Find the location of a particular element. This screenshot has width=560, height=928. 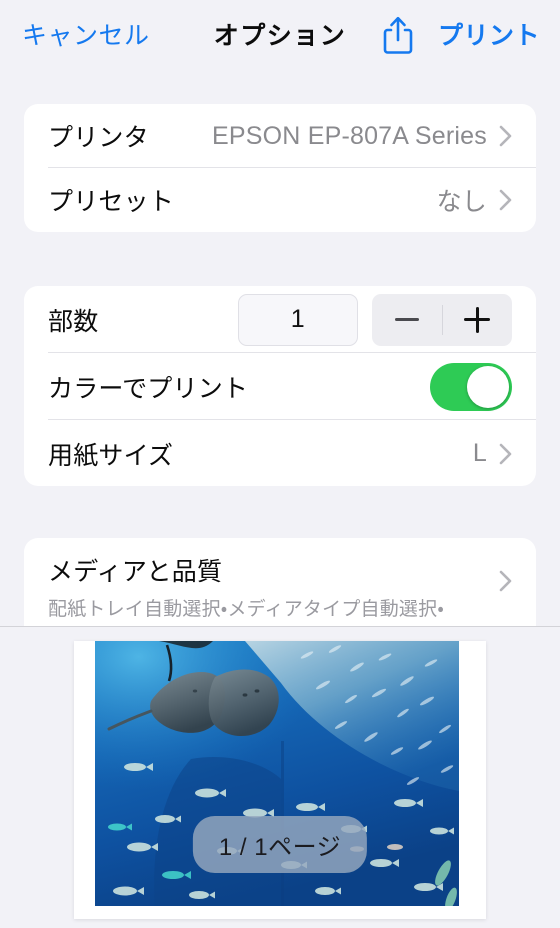

copies-input: 1 is located at coordinates (298, 319).